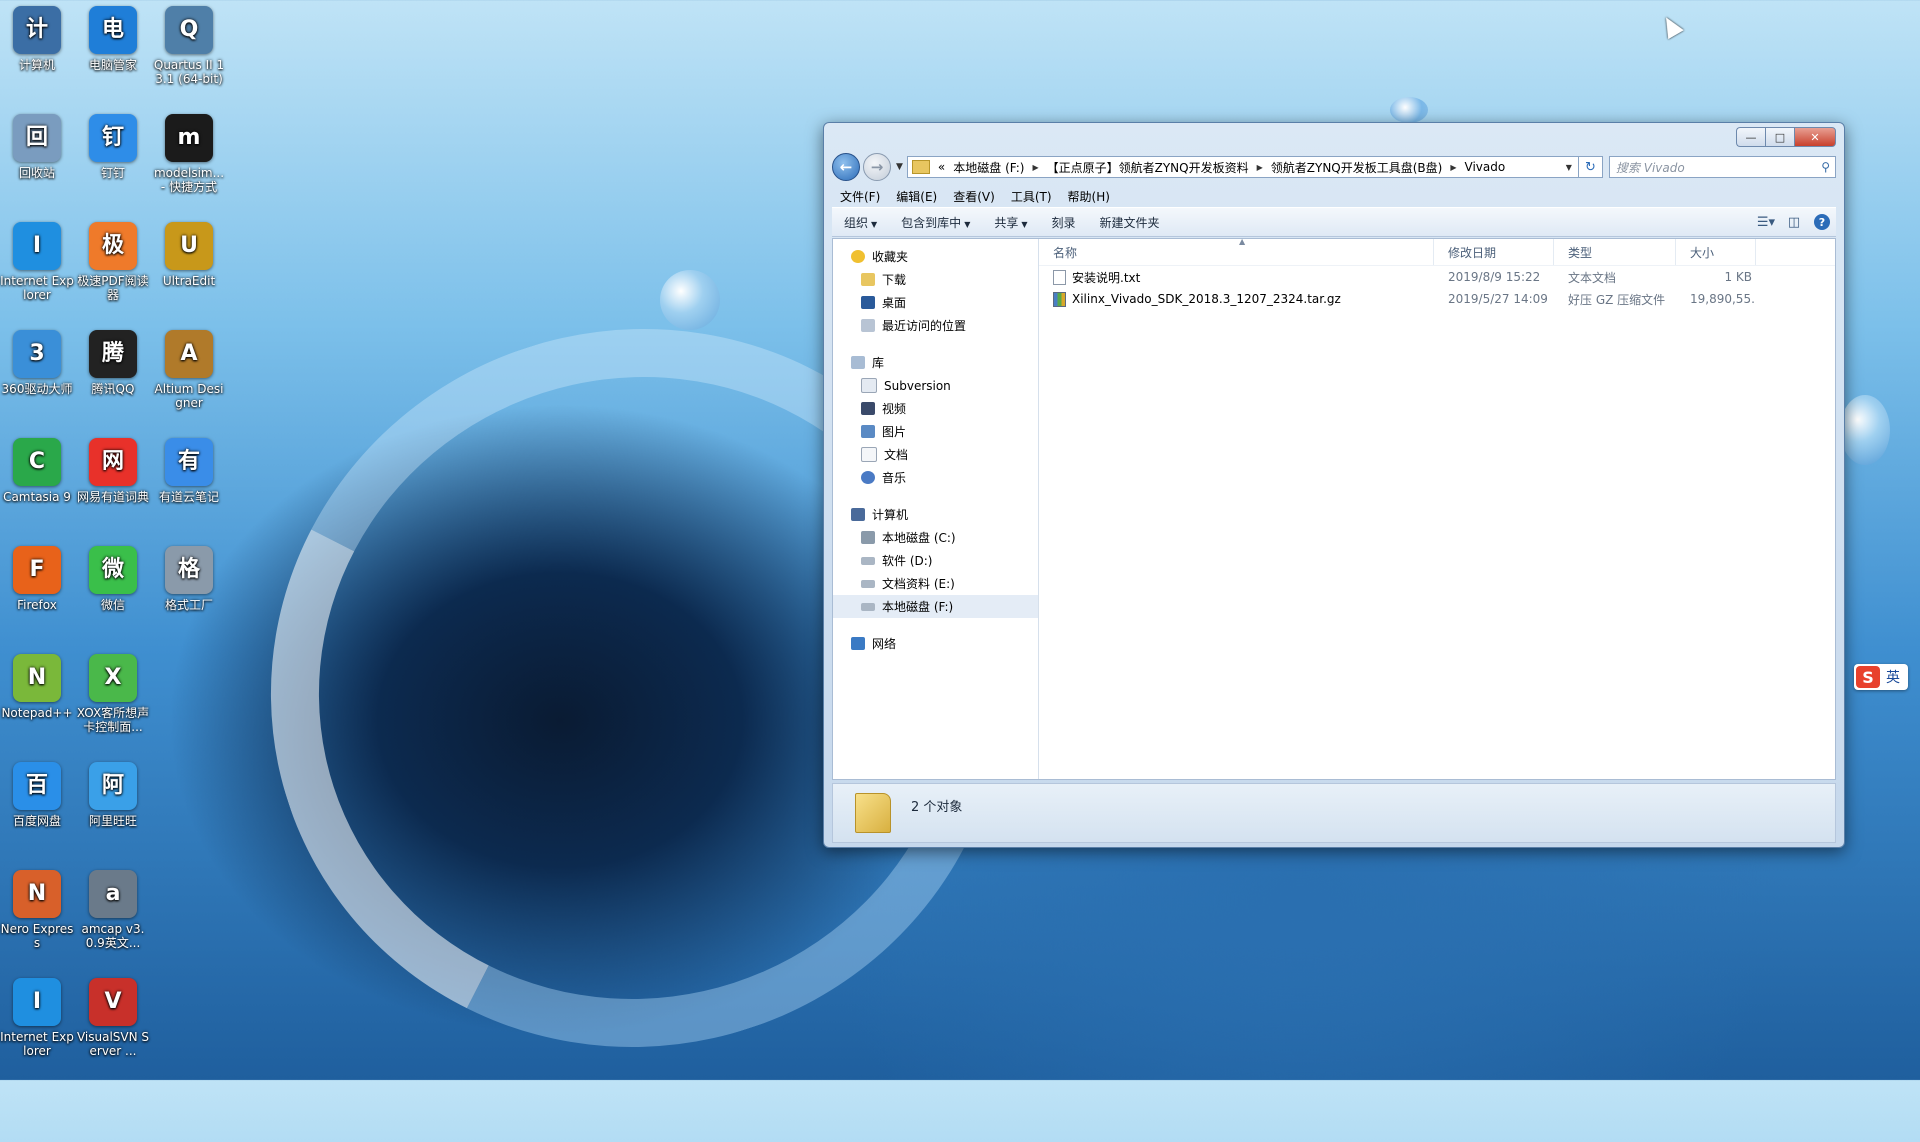 Image resolution: width=1920 pixels, height=1142 pixels. What do you see at coordinates (935, 256) in the screenshot?
I see `nav-favorites: 收藏夹` at bounding box center [935, 256].